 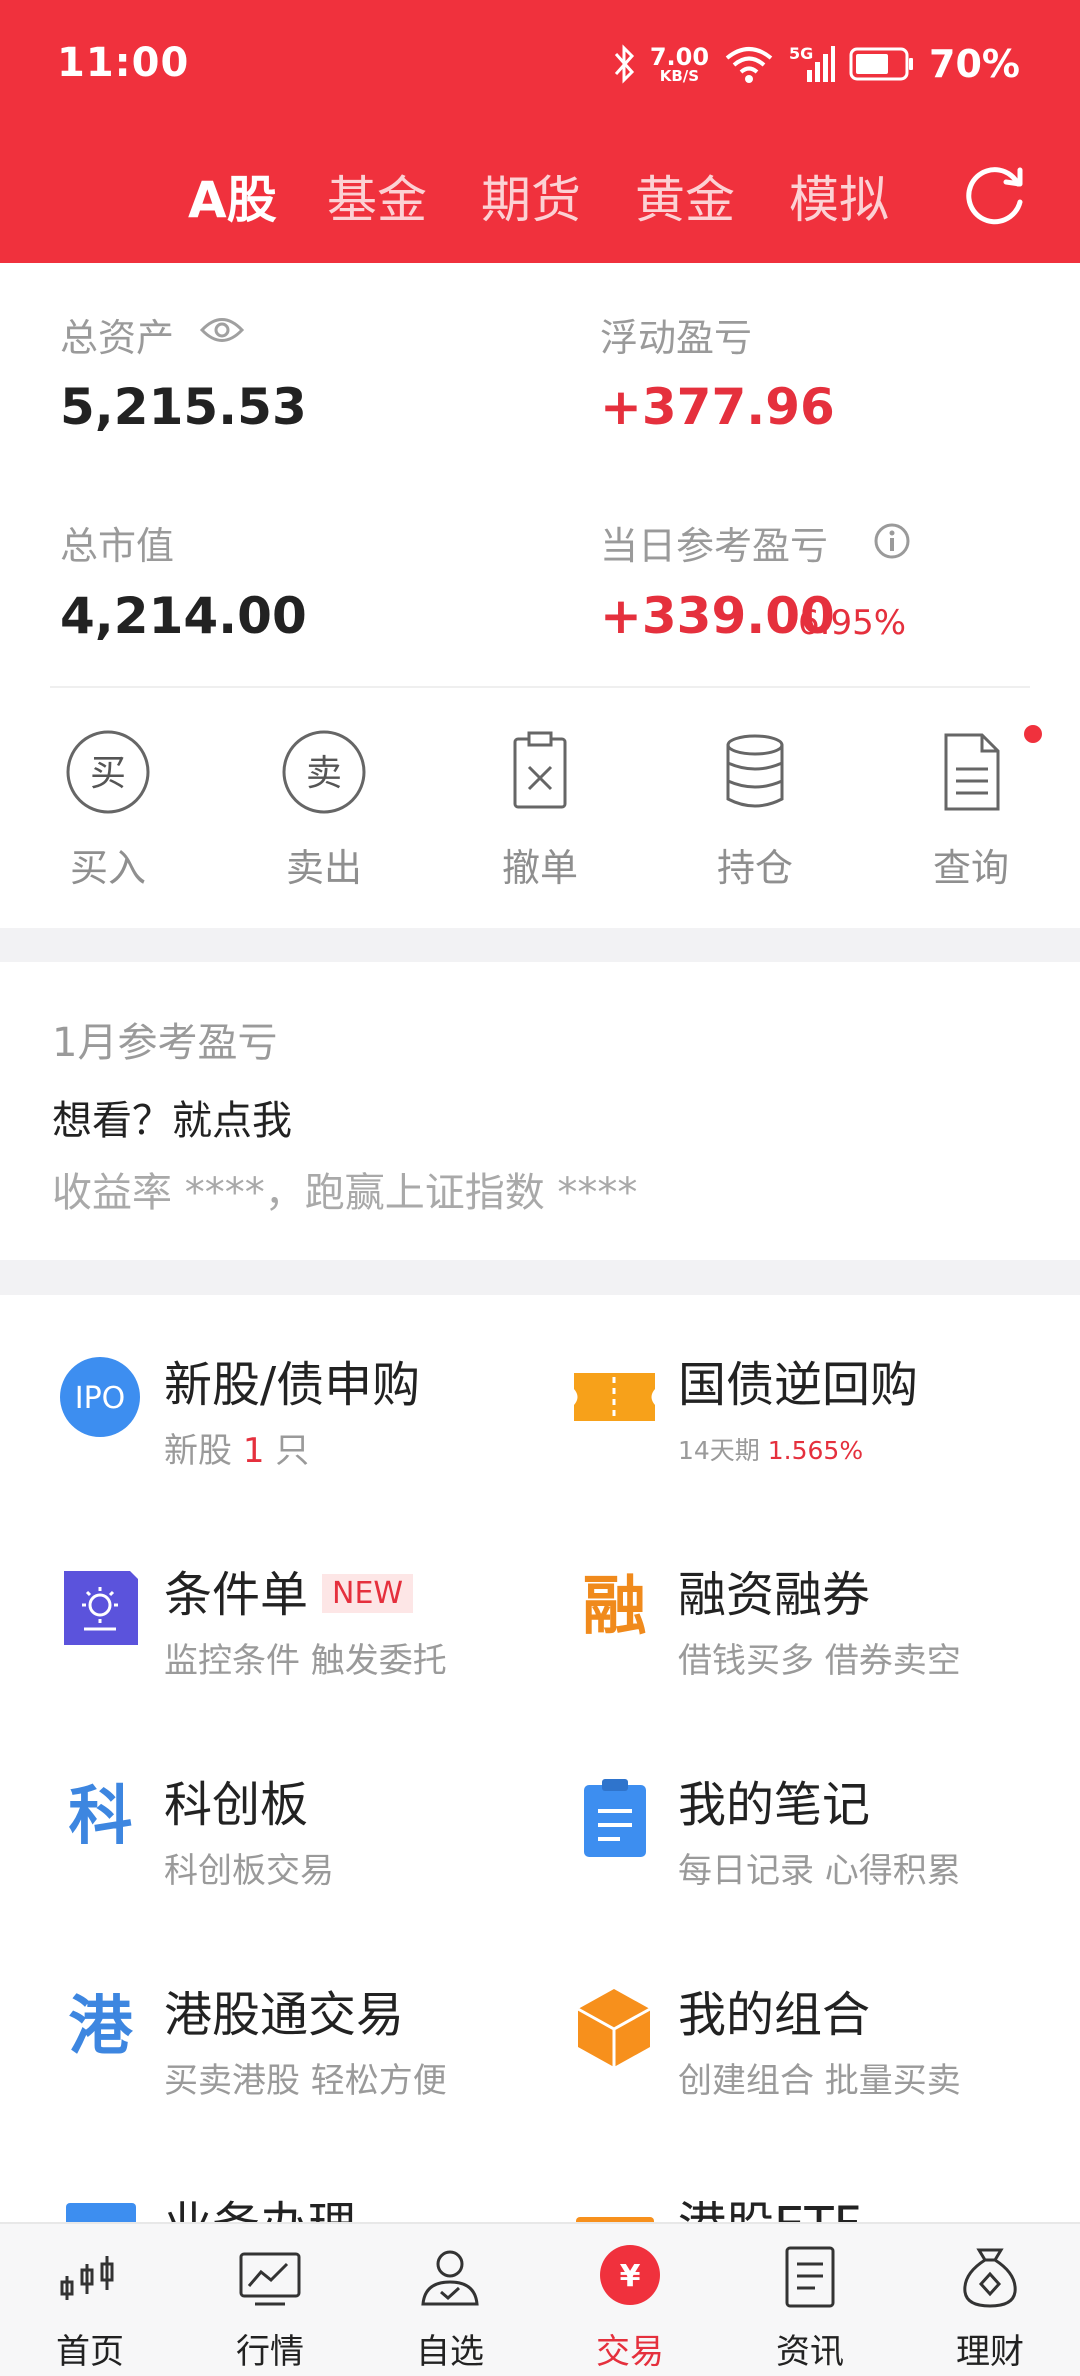 I want to click on portfolio-subtitle: 创建组合 批量买卖, so click(x=819, y=2081).